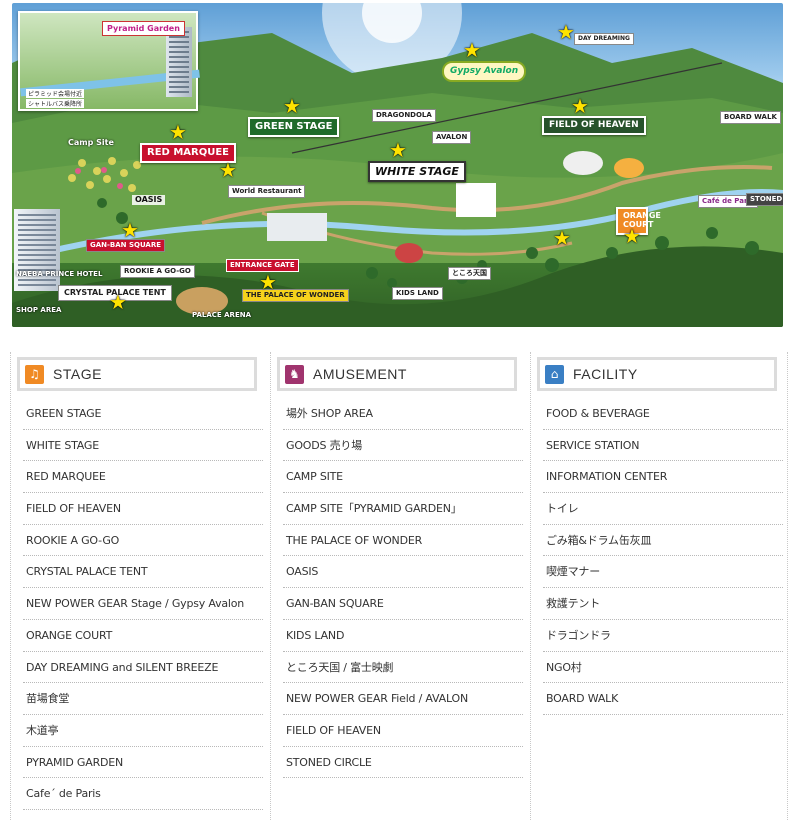 The width and height of the screenshot is (797, 820). What do you see at coordinates (143, 636) in the screenshot?
I see `stage-item: ORANGE COURT` at bounding box center [143, 636].